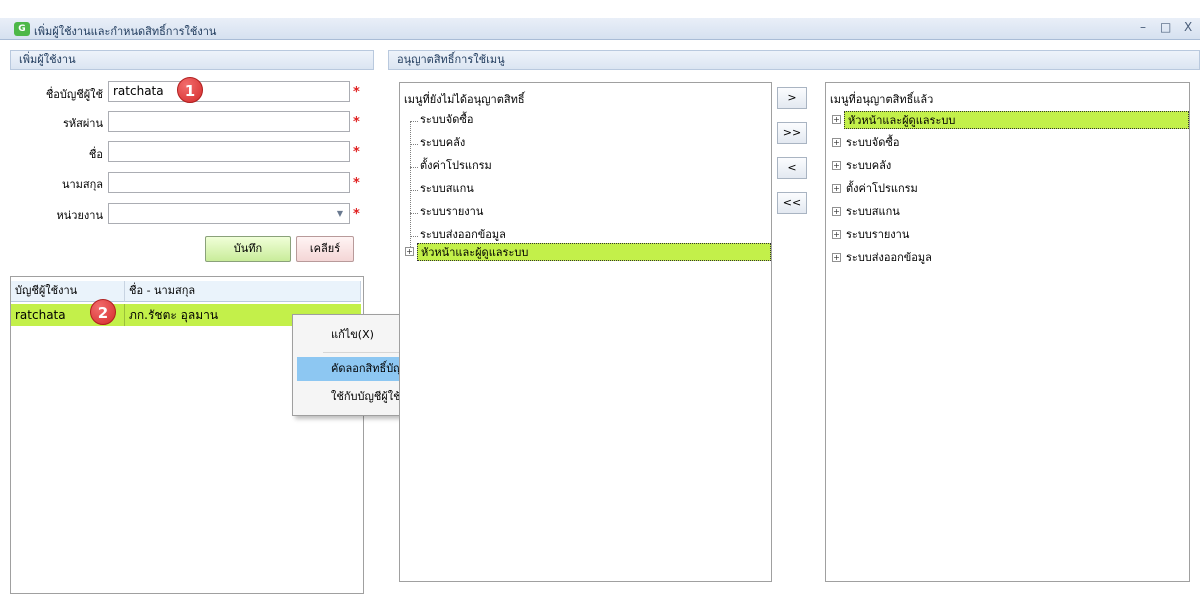 This screenshot has height=594, width=1200. I want to click on app-logo-icon: G, so click(22, 29).